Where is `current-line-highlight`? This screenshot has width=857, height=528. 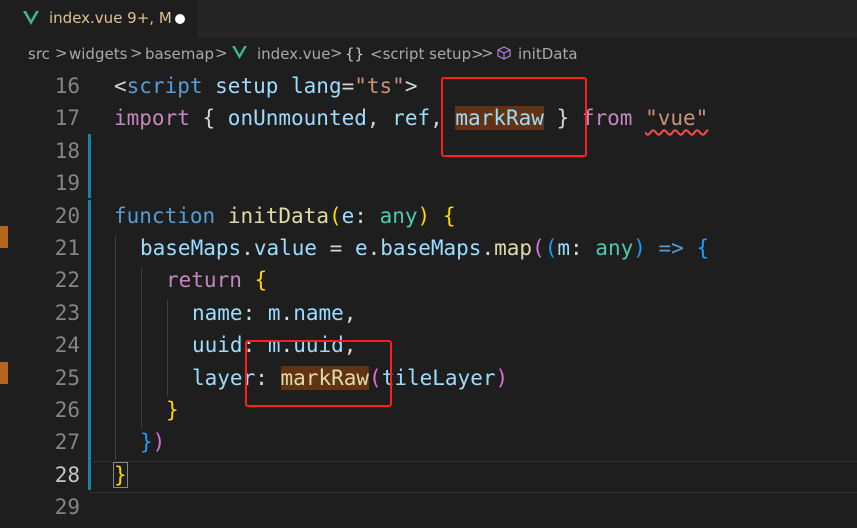 current-line-highlight is located at coordinates (473, 477).